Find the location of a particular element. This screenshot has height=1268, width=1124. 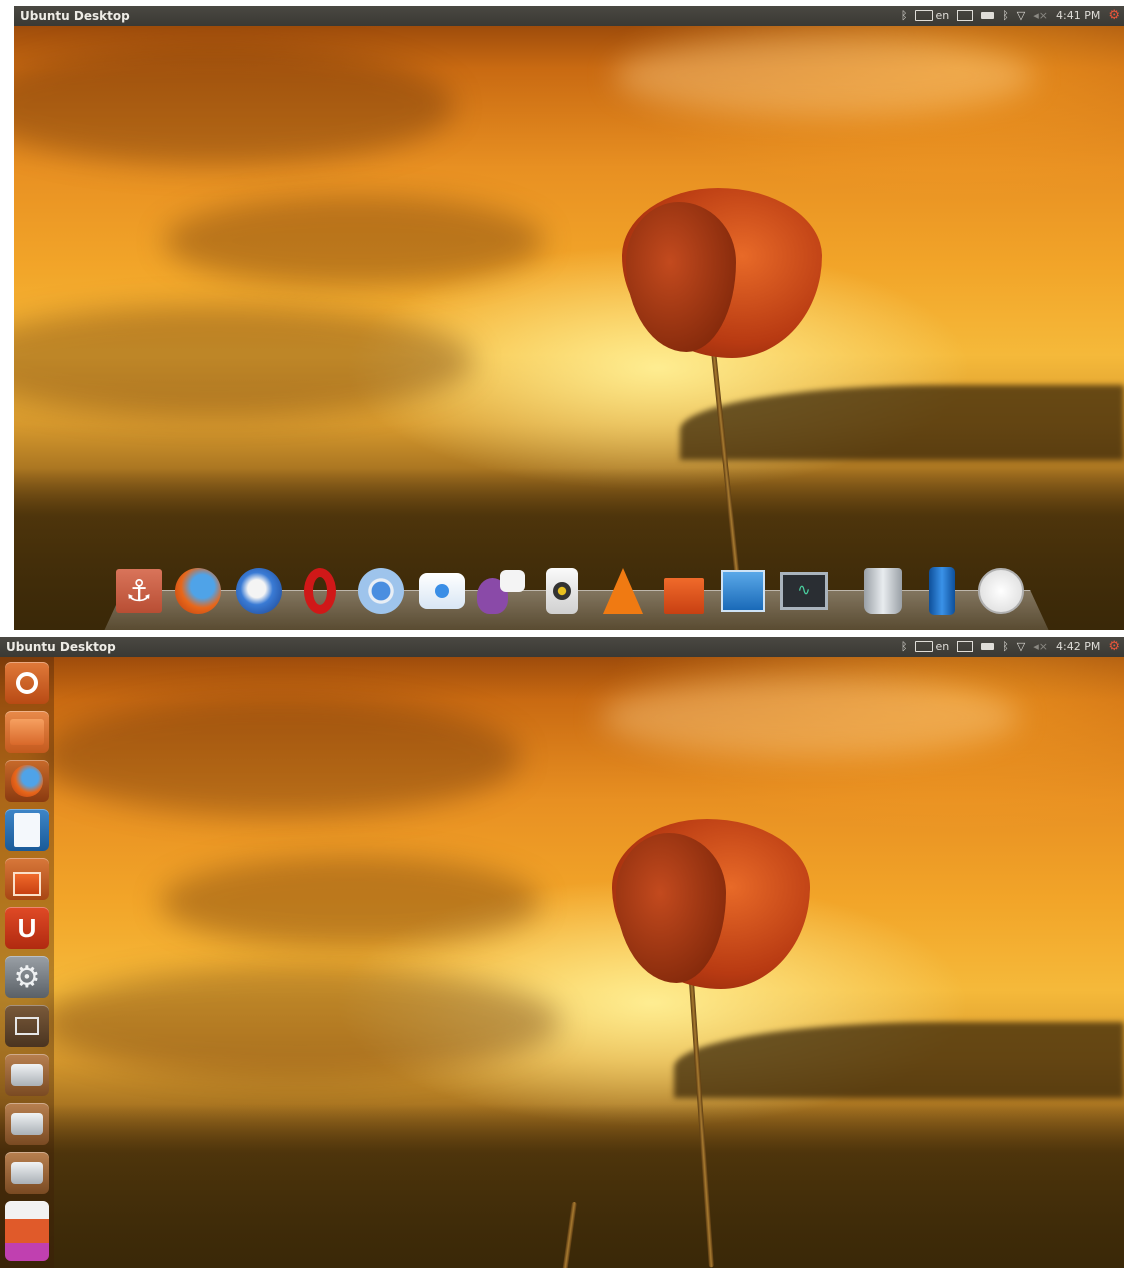

indicator-area: ᛒ en ᛒ ▽ ◂× 4:42 PM ⚙ is located at coordinates (1010, 646).